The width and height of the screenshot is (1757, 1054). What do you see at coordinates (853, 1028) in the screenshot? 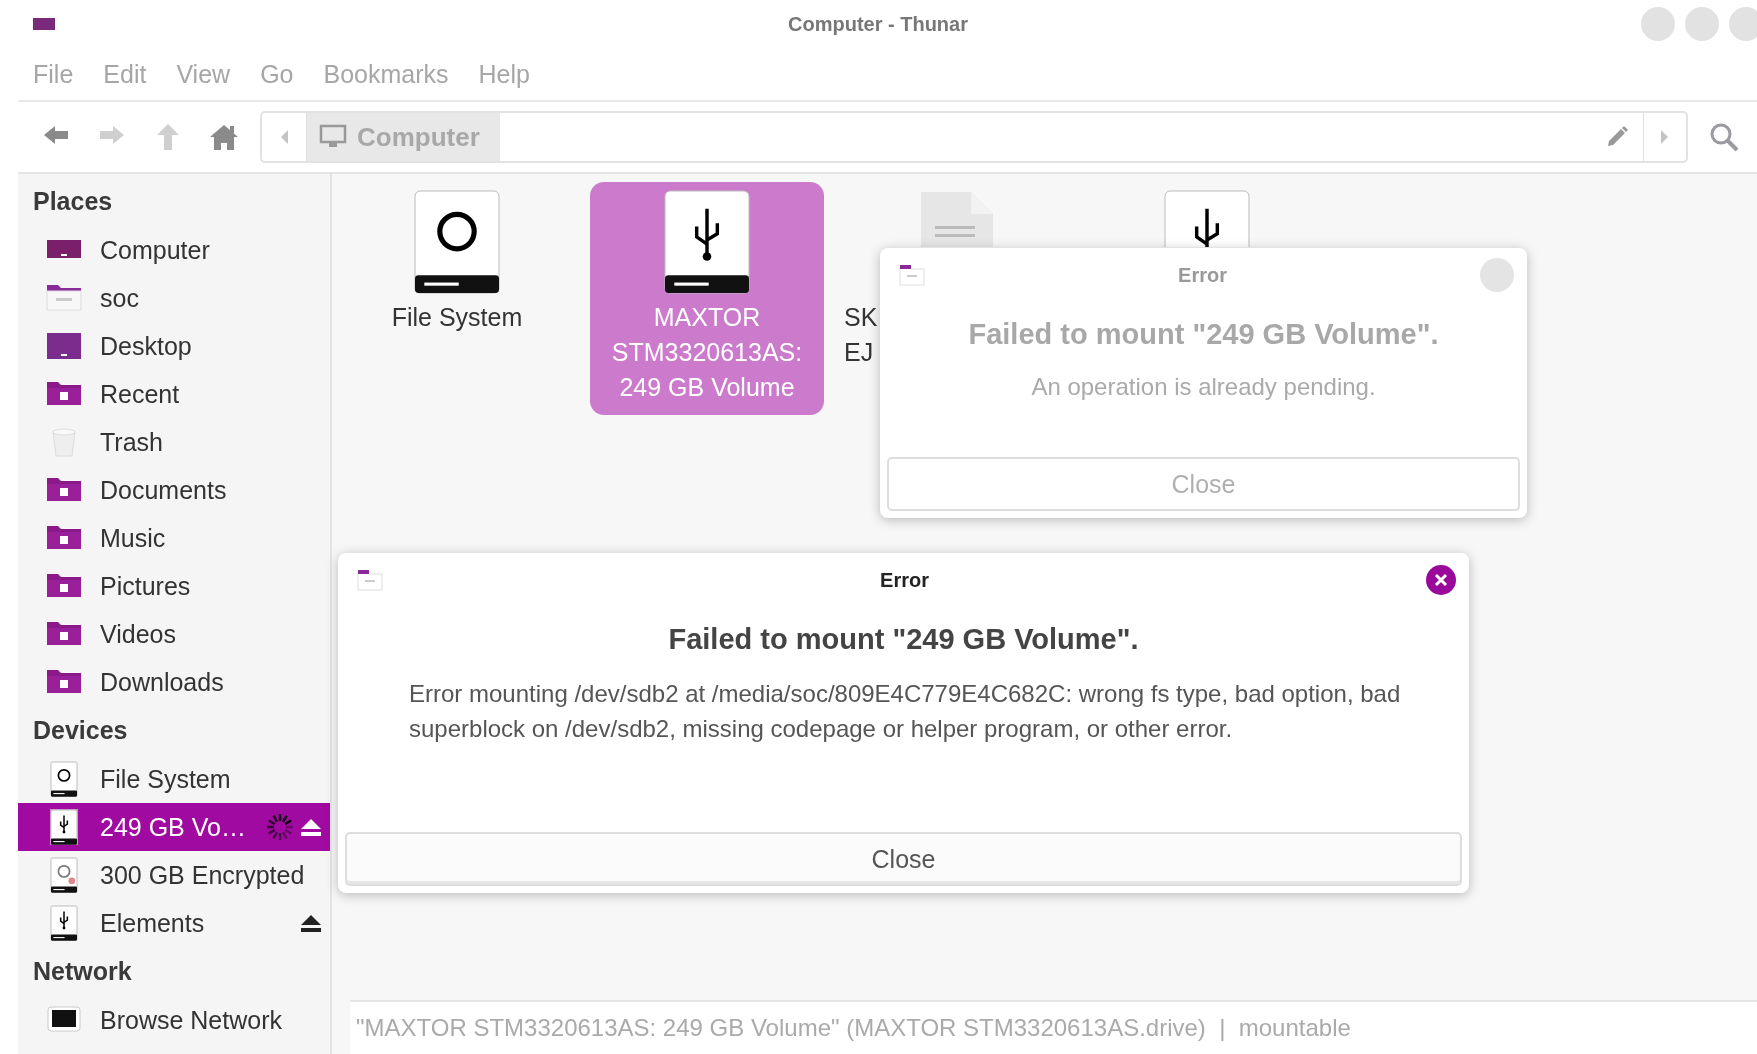
I see `status-text: "MAXTOR STM3320613AS: 249 GB Volume" (MAXTOR STM3320613AS.drive) | mountable` at bounding box center [853, 1028].